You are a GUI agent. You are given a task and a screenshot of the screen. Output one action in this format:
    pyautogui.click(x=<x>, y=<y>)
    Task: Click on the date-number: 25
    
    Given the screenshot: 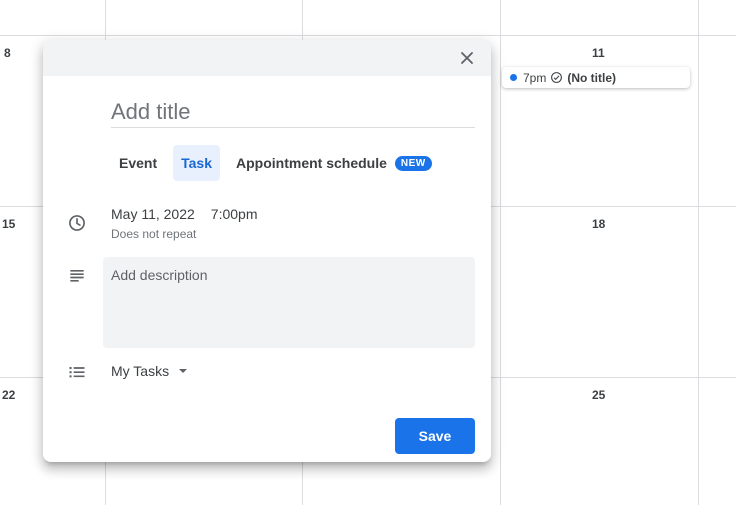 What is the action you would take?
    pyautogui.click(x=598, y=395)
    